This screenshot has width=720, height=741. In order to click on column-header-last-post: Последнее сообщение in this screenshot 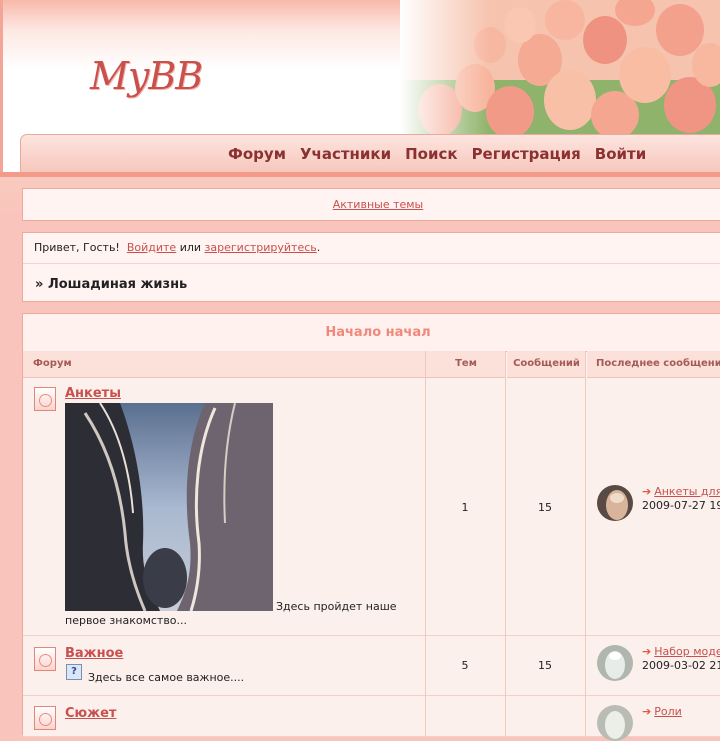, I will do `click(653, 364)`.